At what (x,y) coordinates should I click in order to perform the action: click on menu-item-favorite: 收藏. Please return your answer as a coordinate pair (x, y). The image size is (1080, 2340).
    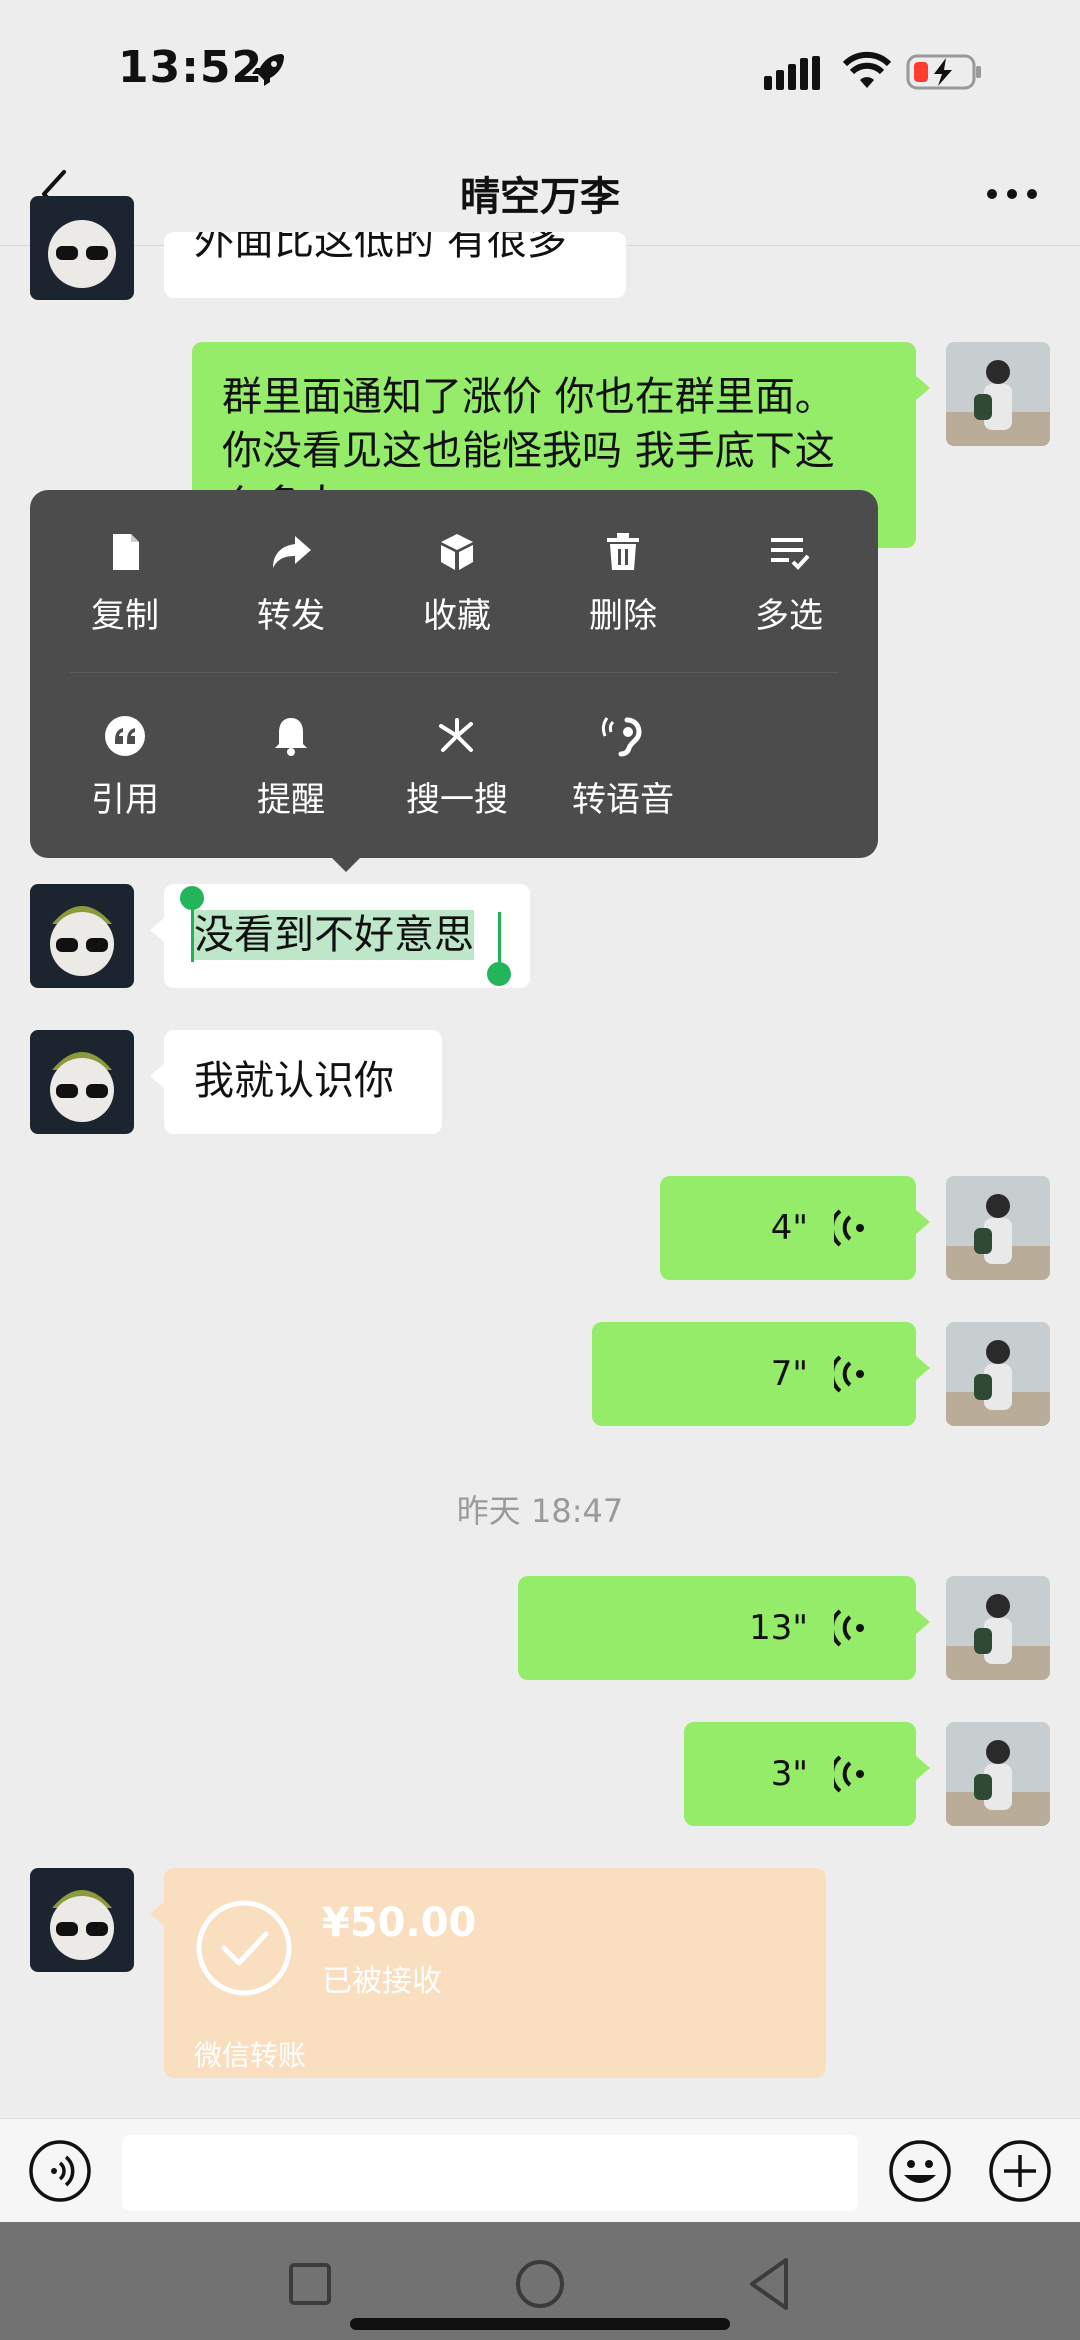
    Looking at the image, I should click on (457, 600).